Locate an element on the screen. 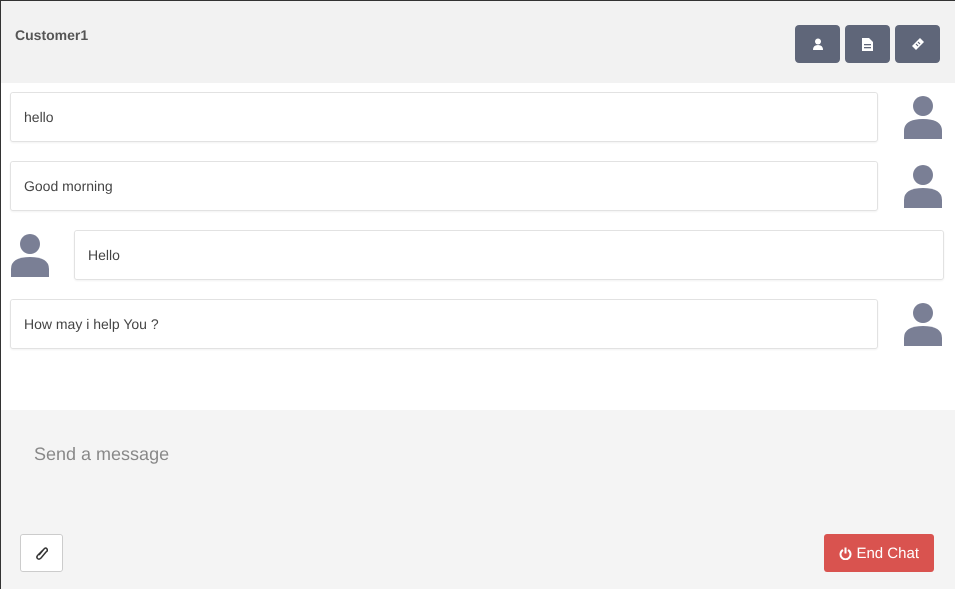 This screenshot has height=589, width=955. ticket-icon is located at coordinates (917, 44).